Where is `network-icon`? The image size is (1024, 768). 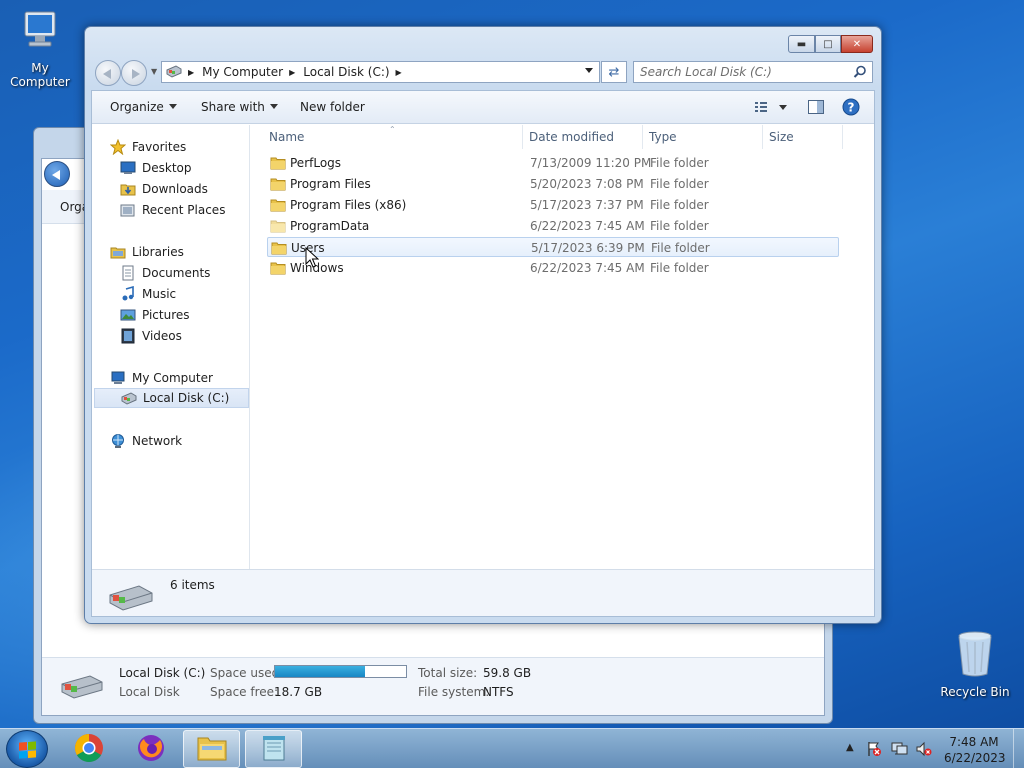 network-icon is located at coordinates (118, 441).